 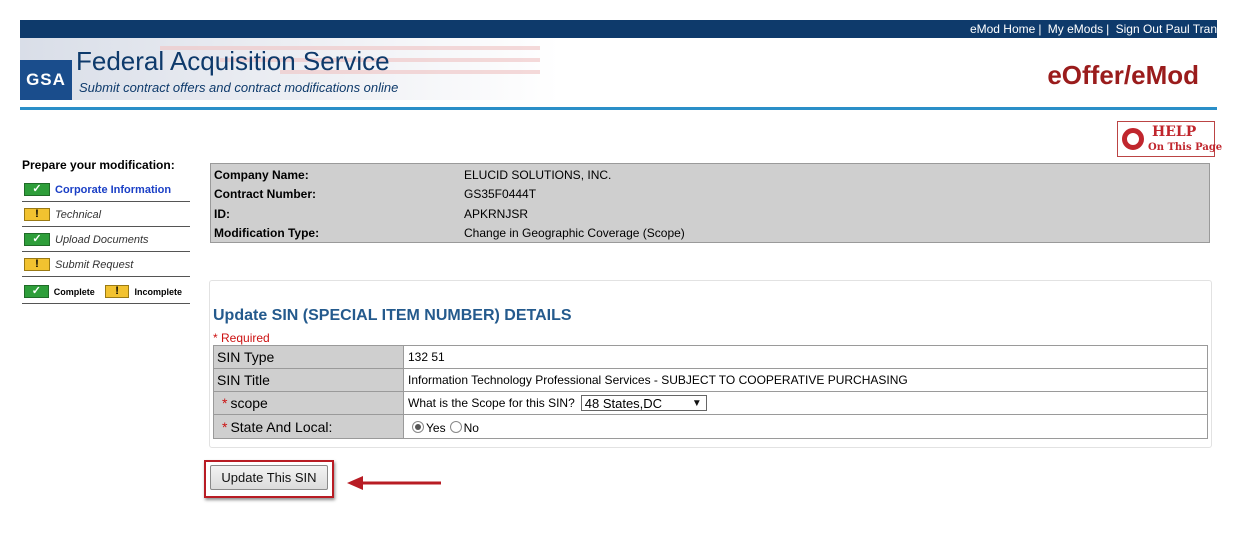 I want to click on pointer-arrow-icon, so click(x=394, y=483).